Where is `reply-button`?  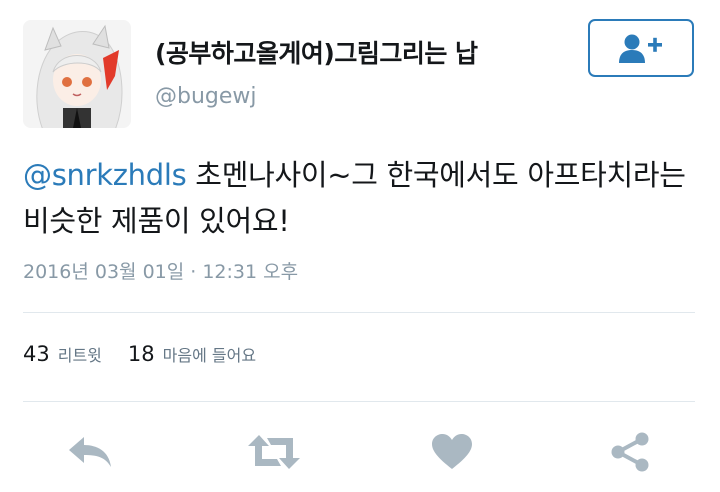 reply-button is located at coordinates (90, 452).